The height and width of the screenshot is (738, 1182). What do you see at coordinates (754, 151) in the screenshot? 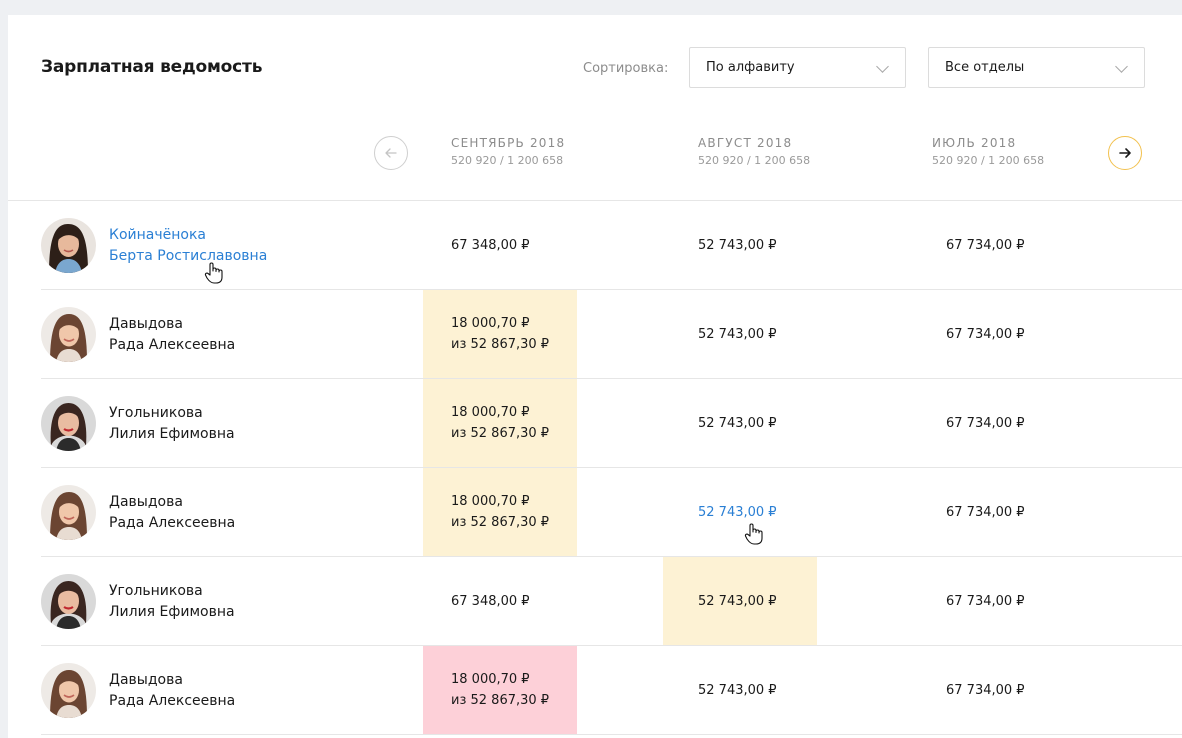
I see `month-column-header: АВГУСТ 2018 520 920 / 1 200 658` at bounding box center [754, 151].